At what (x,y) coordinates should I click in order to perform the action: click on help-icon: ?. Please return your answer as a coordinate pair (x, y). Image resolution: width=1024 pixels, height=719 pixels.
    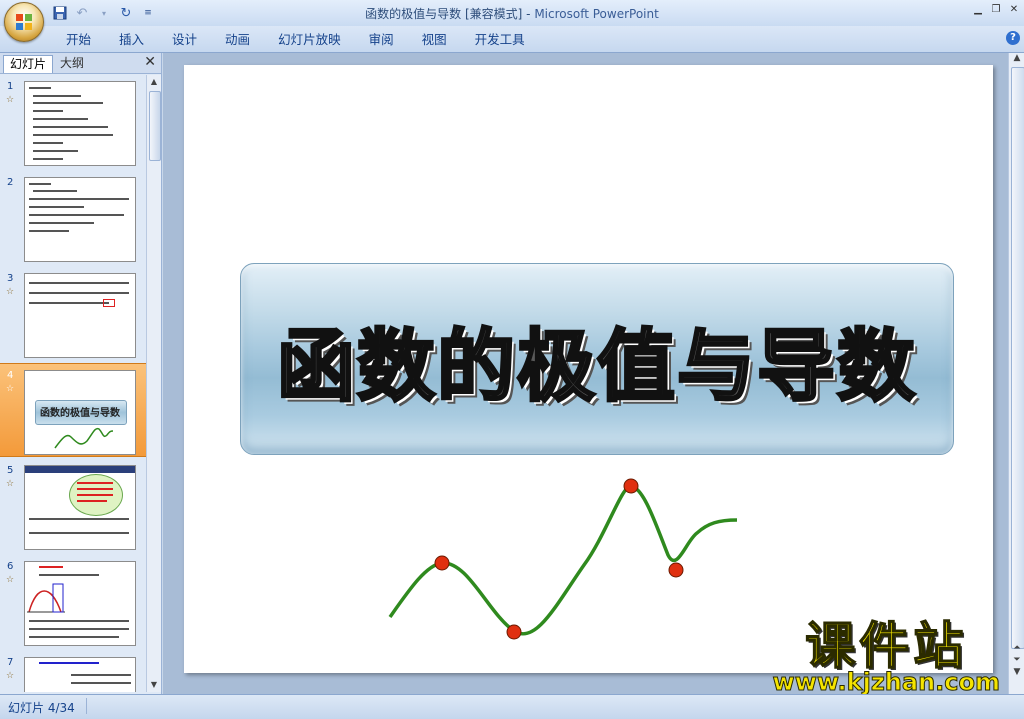
    Looking at the image, I should click on (1013, 38).